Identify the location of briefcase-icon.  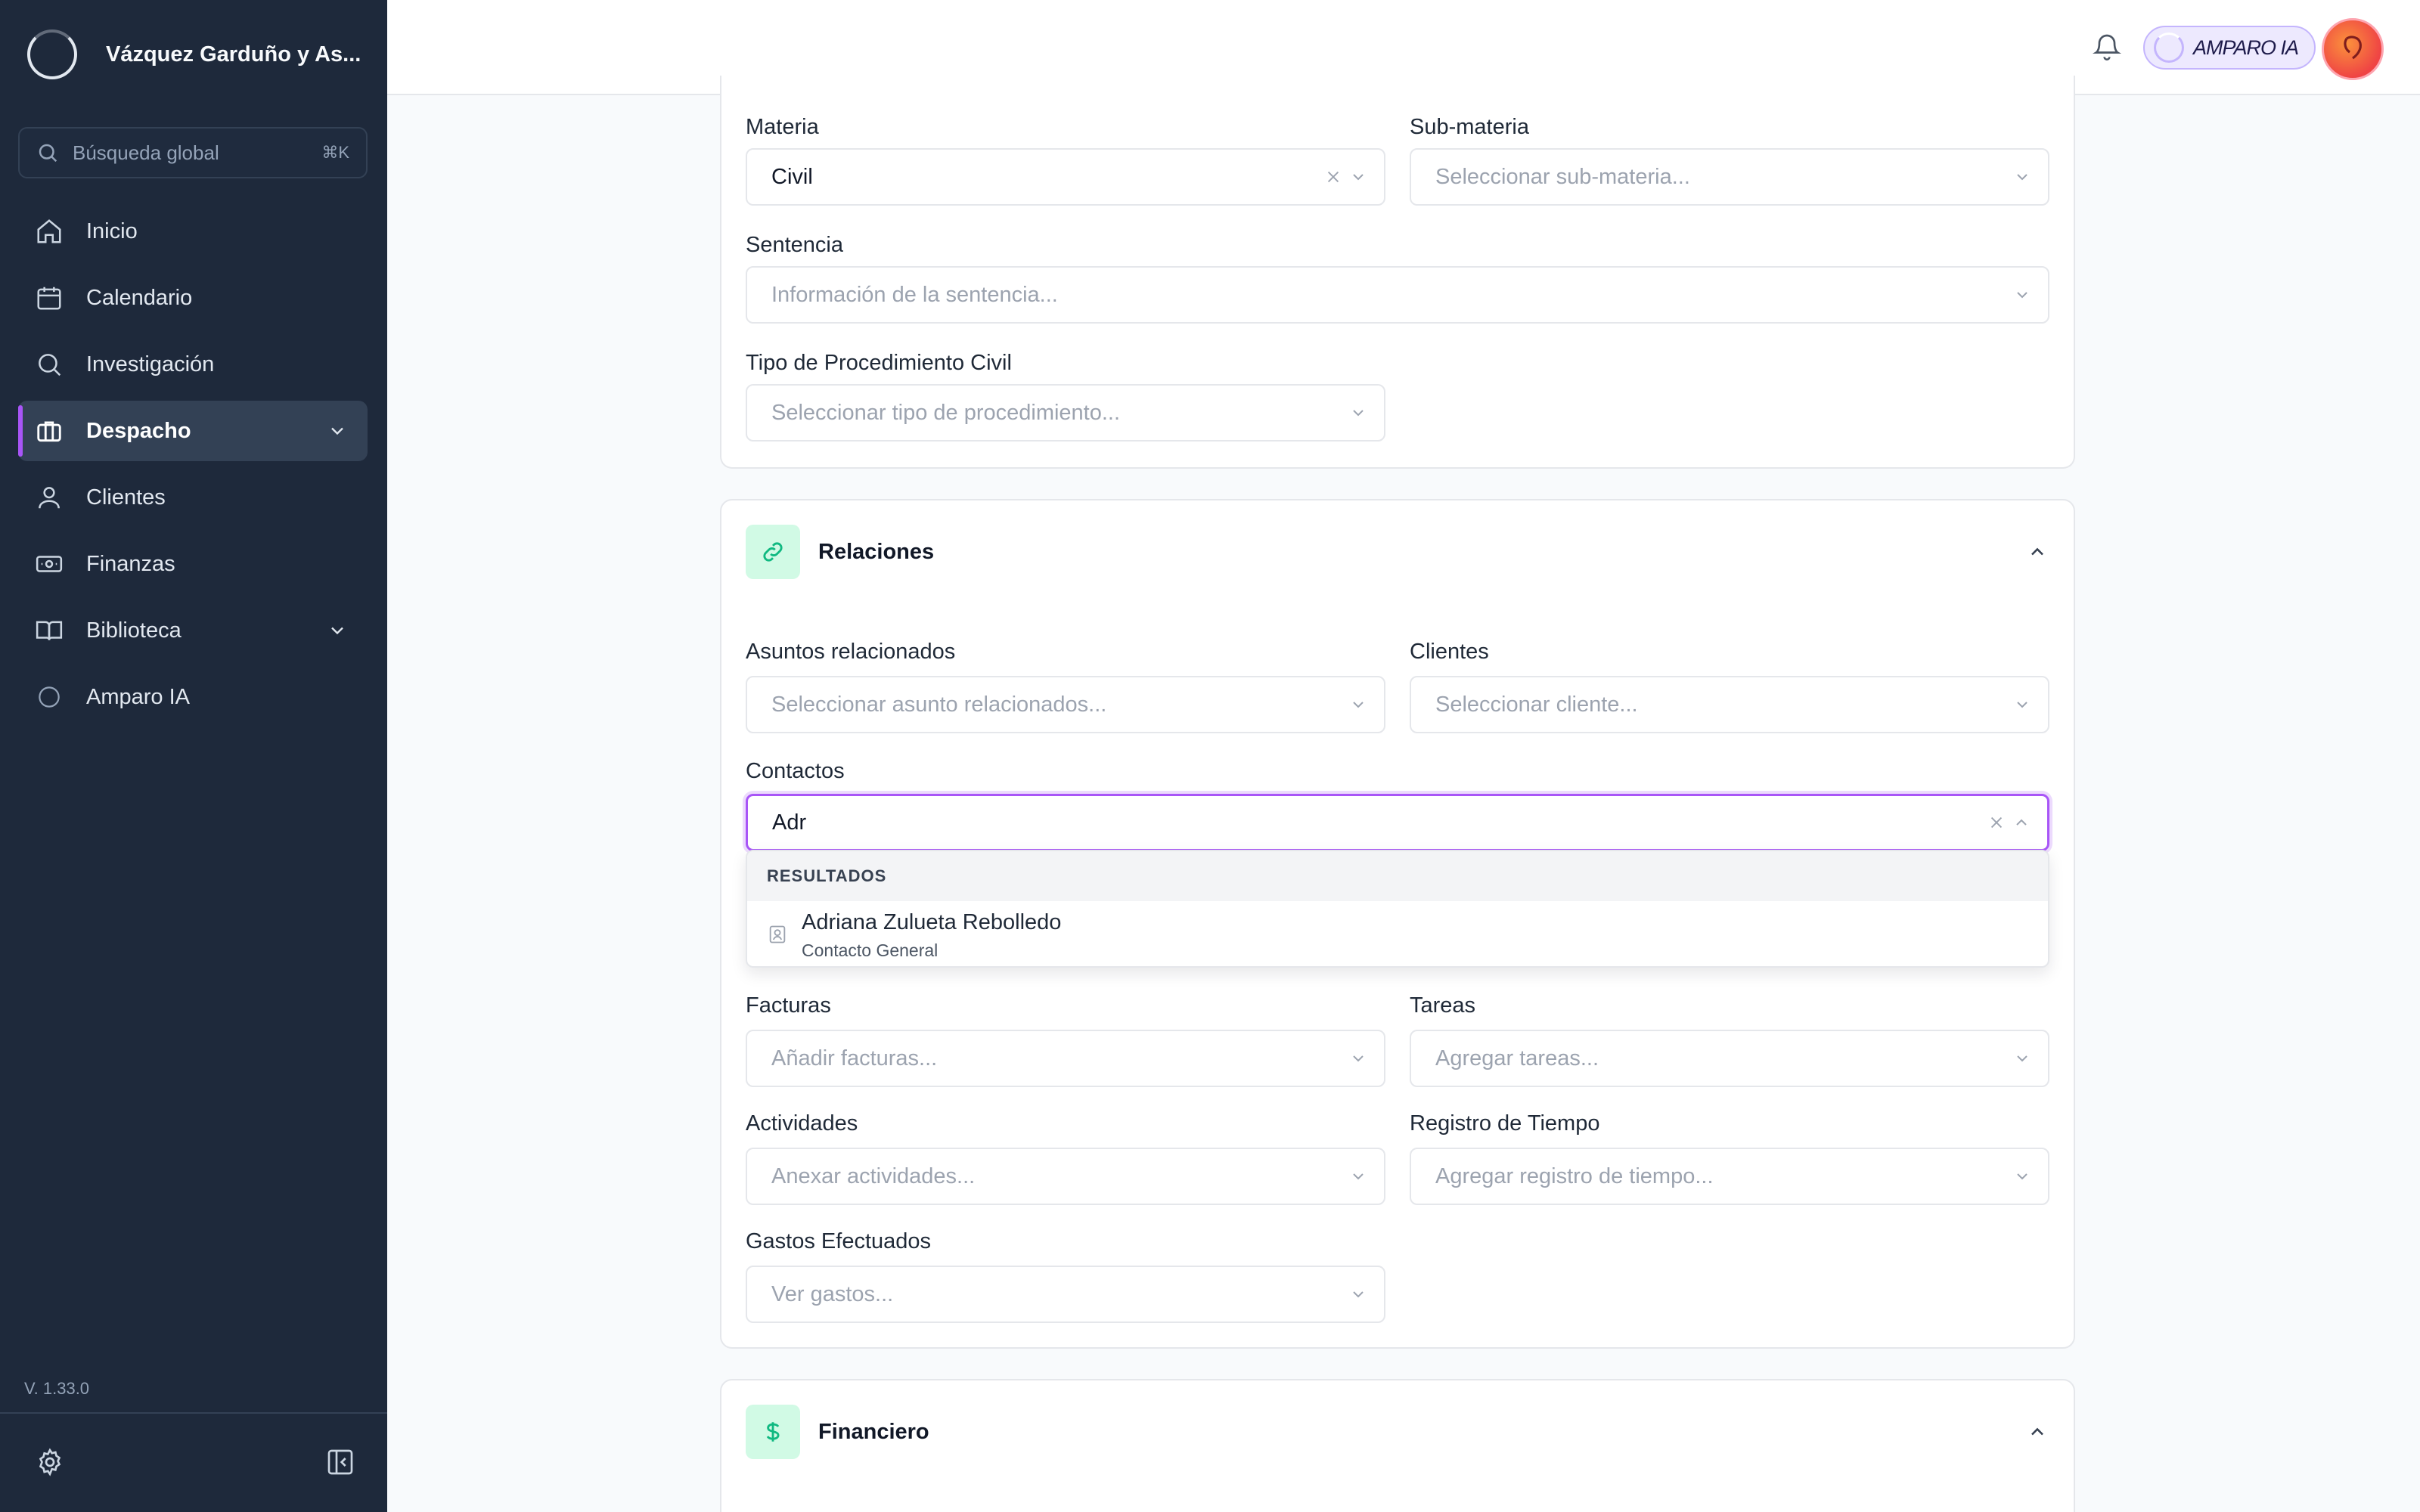
(49, 431).